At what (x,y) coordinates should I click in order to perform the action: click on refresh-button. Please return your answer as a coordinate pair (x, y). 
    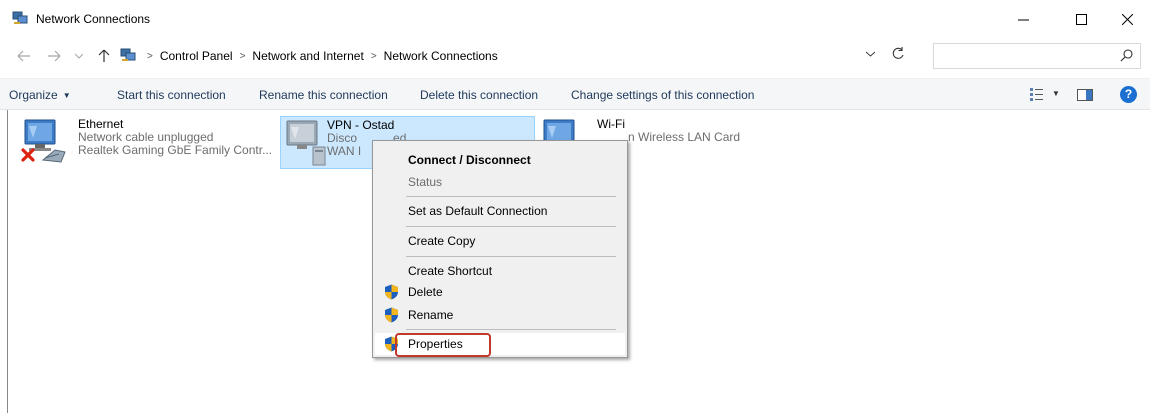
    Looking at the image, I should click on (898, 55).